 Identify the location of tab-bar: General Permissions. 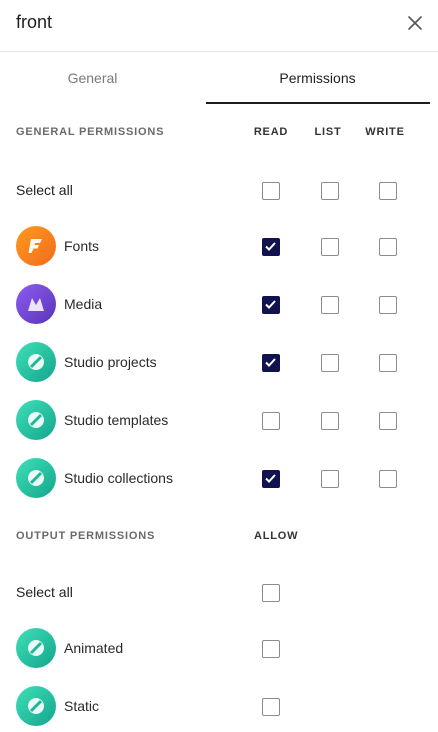
(219, 78).